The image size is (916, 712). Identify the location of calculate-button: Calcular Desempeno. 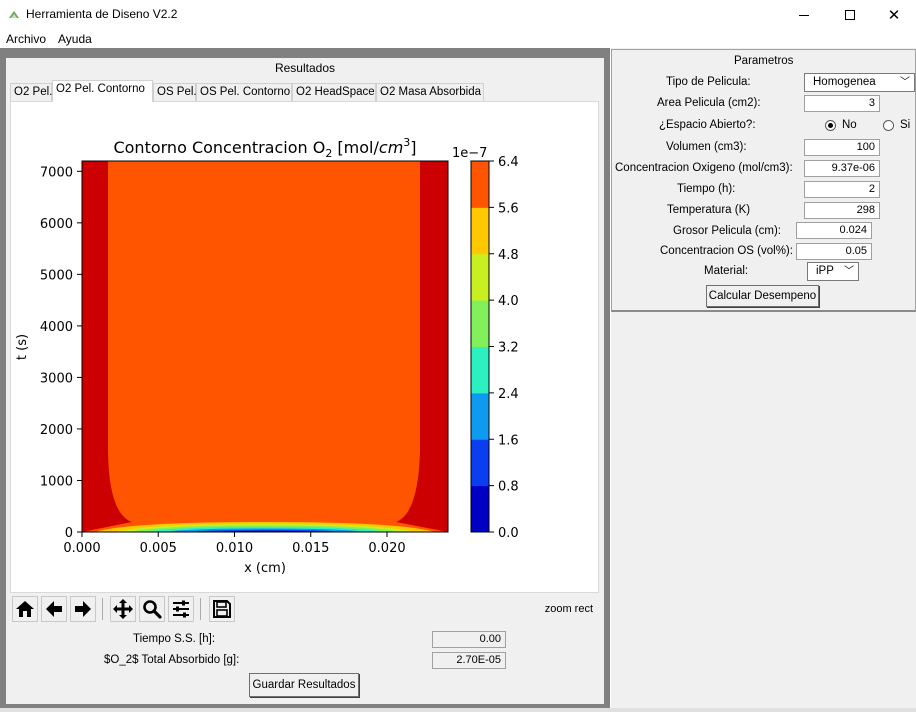
(762, 296).